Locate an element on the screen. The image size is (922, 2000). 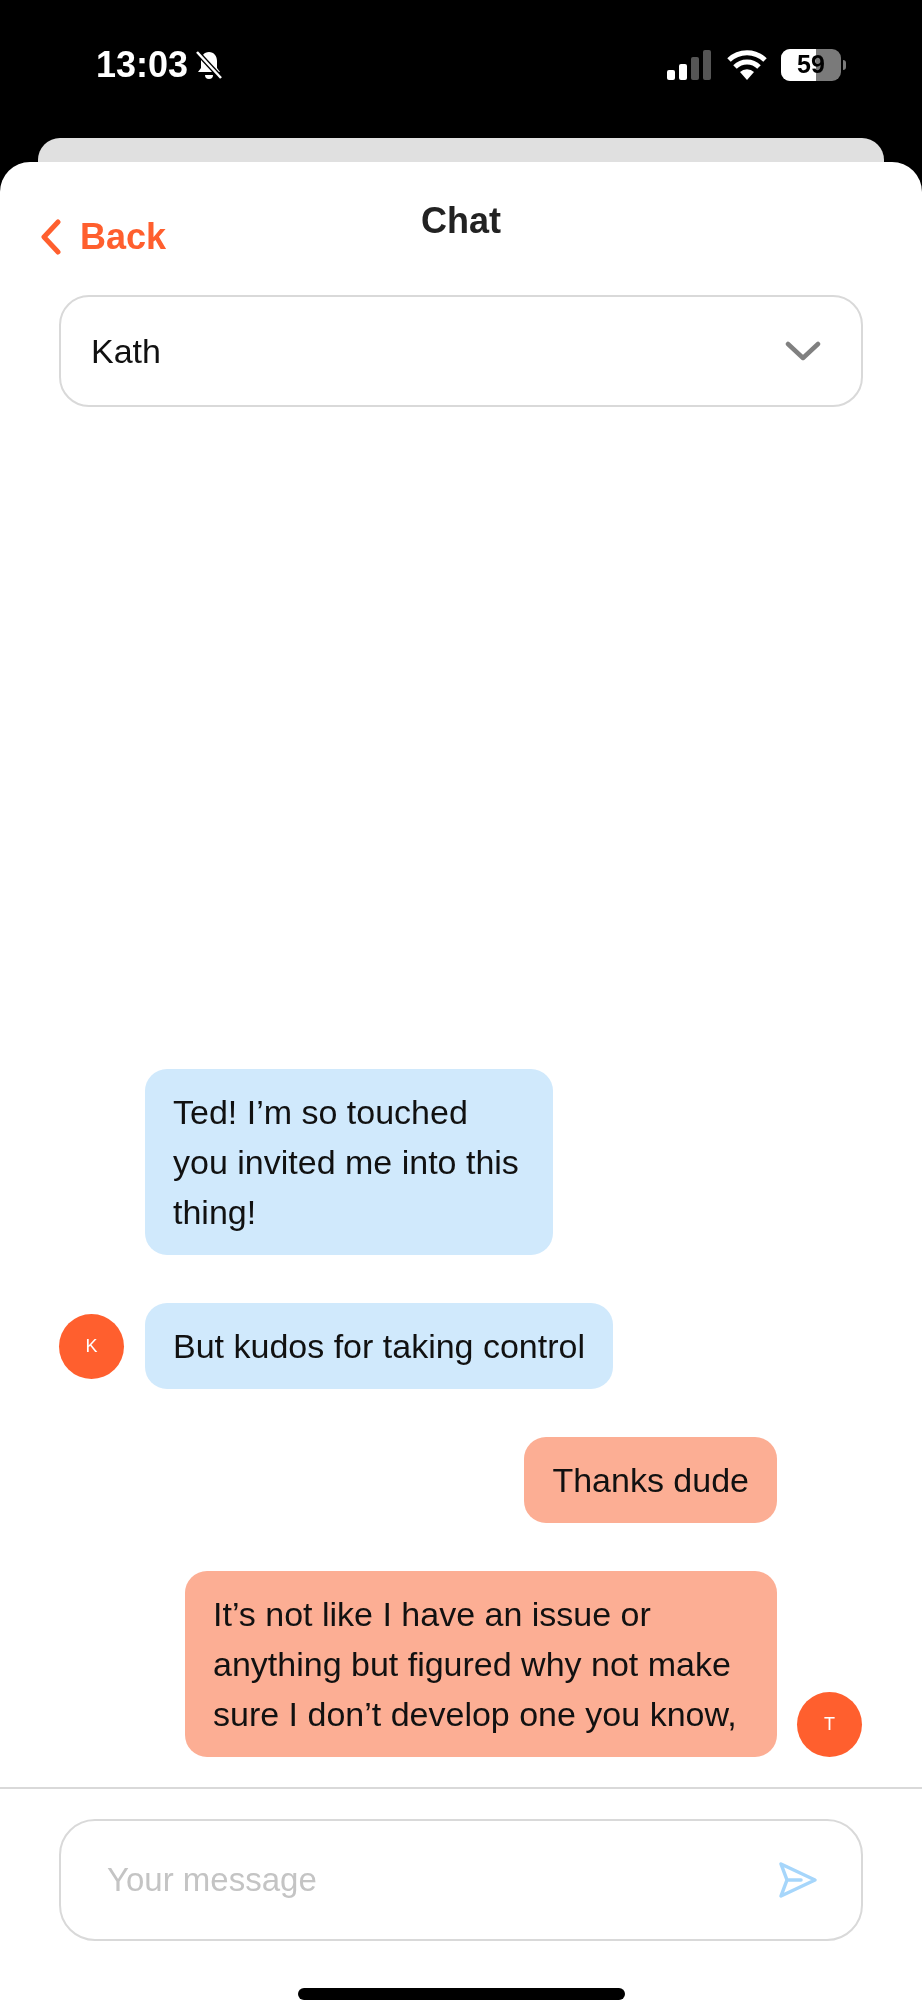
sent-message: Thanks dude is located at coordinates (650, 1480).